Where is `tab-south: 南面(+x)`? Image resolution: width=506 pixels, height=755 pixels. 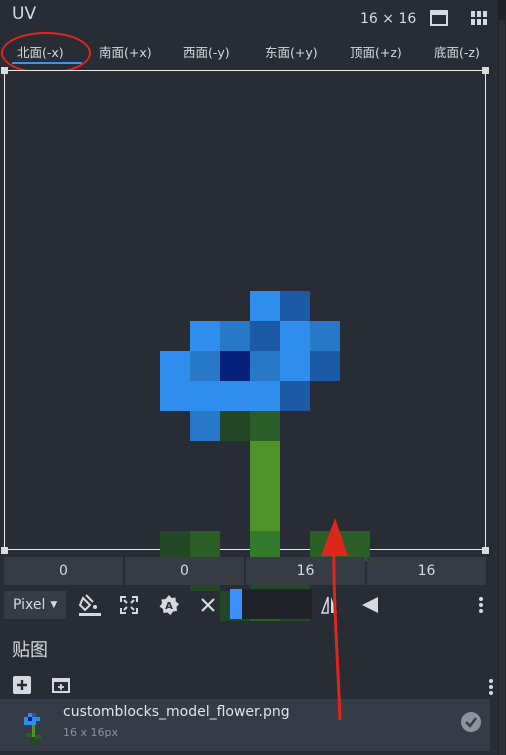 tab-south: 南面(+x) is located at coordinates (125, 51).